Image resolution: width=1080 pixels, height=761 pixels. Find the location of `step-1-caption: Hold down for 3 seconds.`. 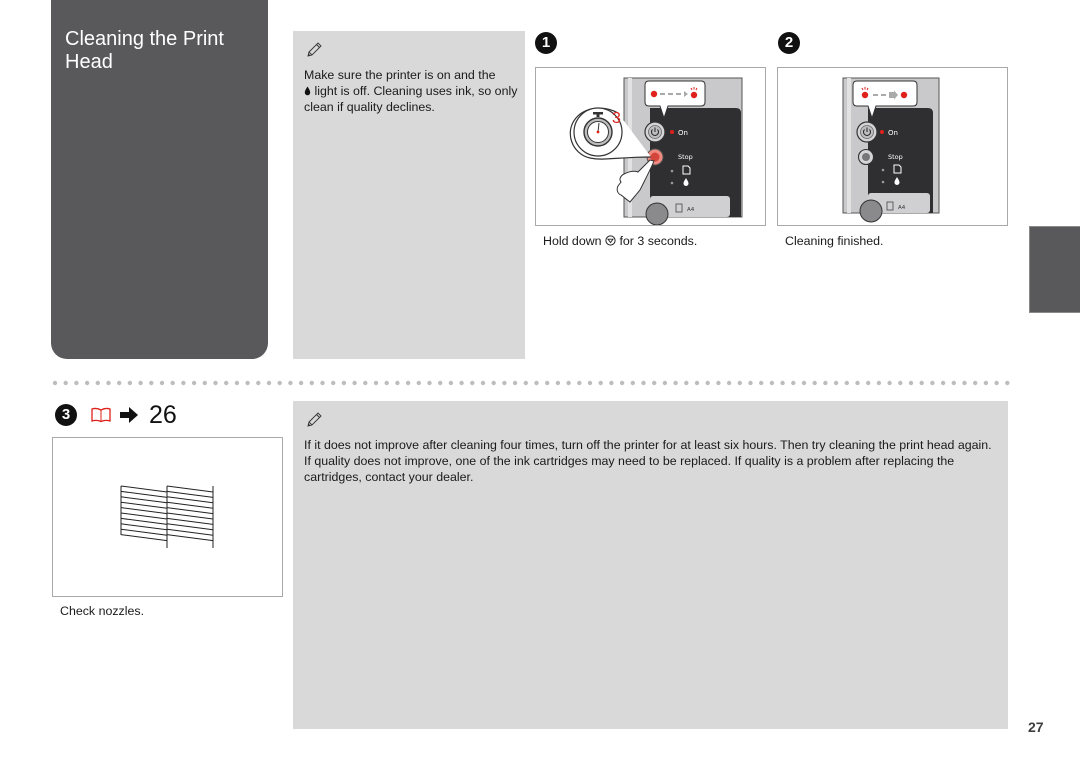

step-1-caption: Hold down for 3 seconds. is located at coordinates (620, 241).